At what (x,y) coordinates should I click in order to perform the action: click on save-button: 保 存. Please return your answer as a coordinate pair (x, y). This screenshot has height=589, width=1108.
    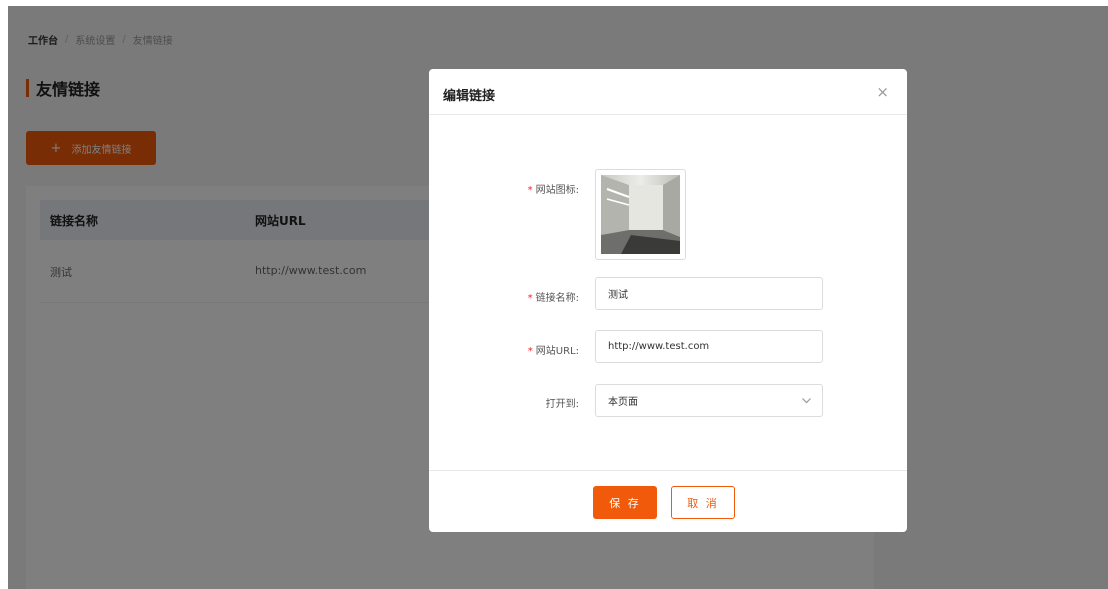
    Looking at the image, I should click on (625, 502).